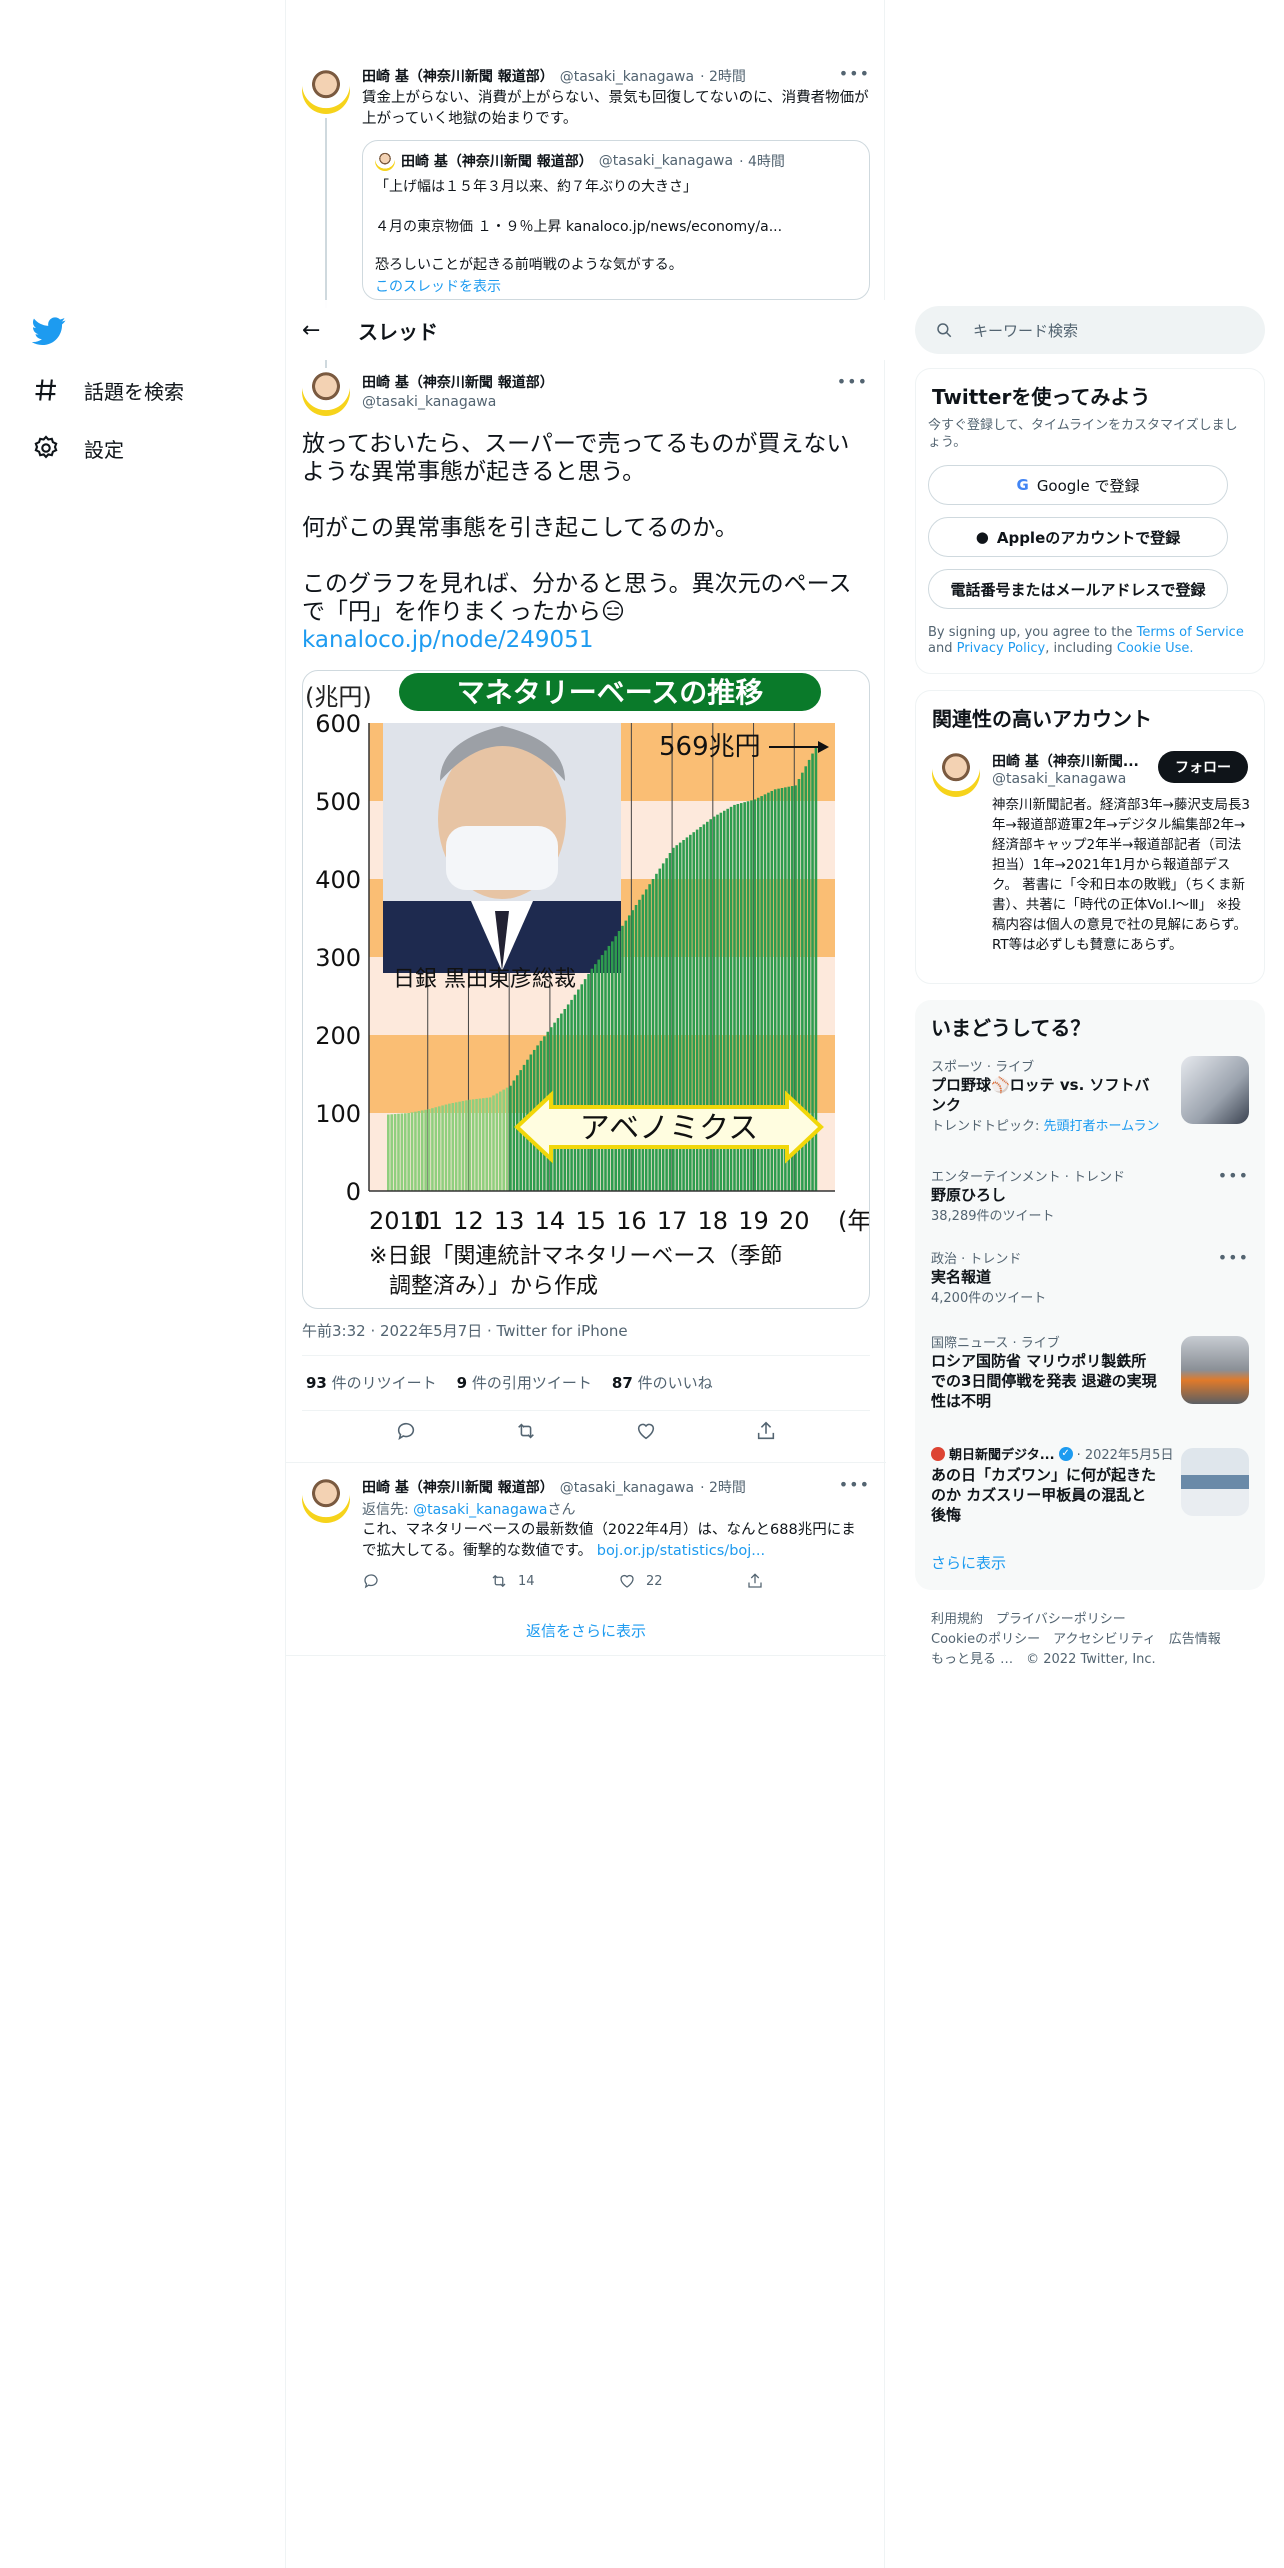 The height and width of the screenshot is (2568, 1284). Describe the element at coordinates (398, 331) in the screenshot. I see `thread-title: スレッド` at that location.